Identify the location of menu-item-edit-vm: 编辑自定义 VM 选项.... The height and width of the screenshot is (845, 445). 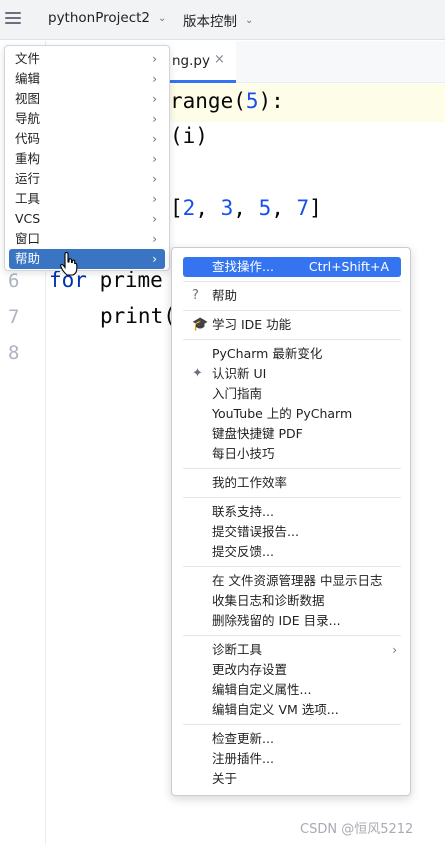
(292, 710).